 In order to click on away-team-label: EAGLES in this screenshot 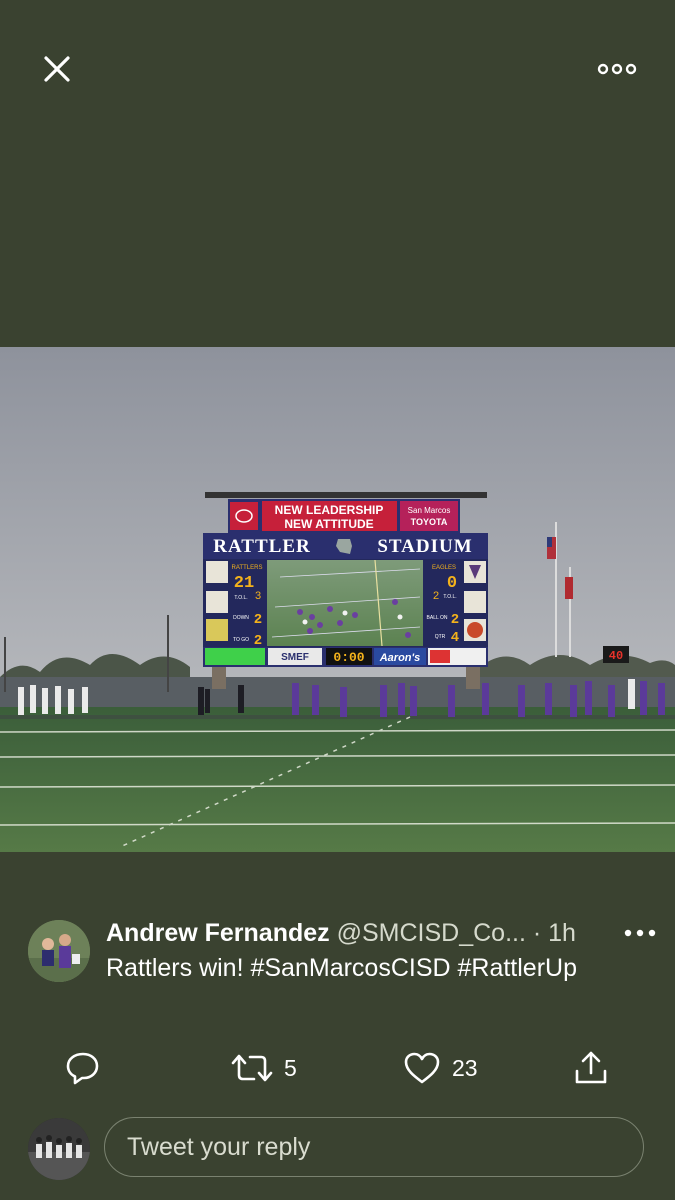, I will do `click(444, 568)`.